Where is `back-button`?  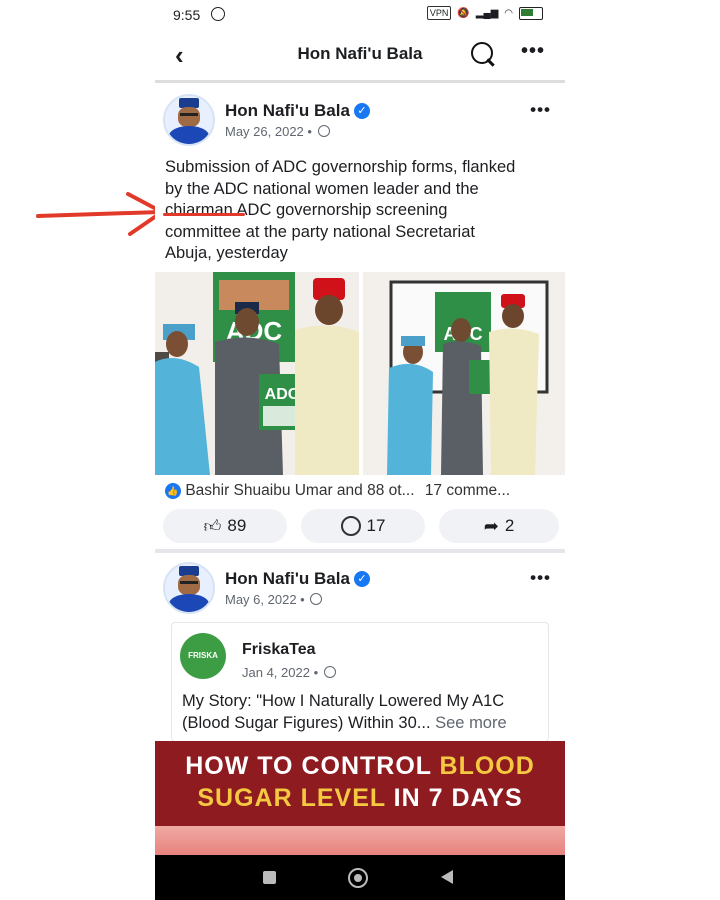 back-button is located at coordinates (447, 877).